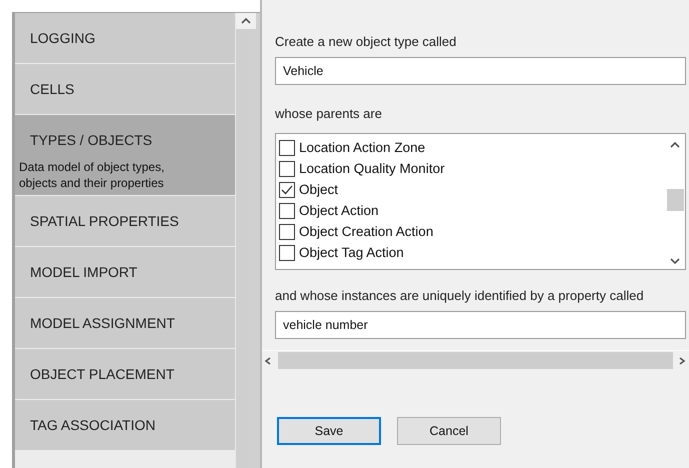 The image size is (689, 468). What do you see at coordinates (449, 431) in the screenshot?
I see `cancel-button: Cancel` at bounding box center [449, 431].